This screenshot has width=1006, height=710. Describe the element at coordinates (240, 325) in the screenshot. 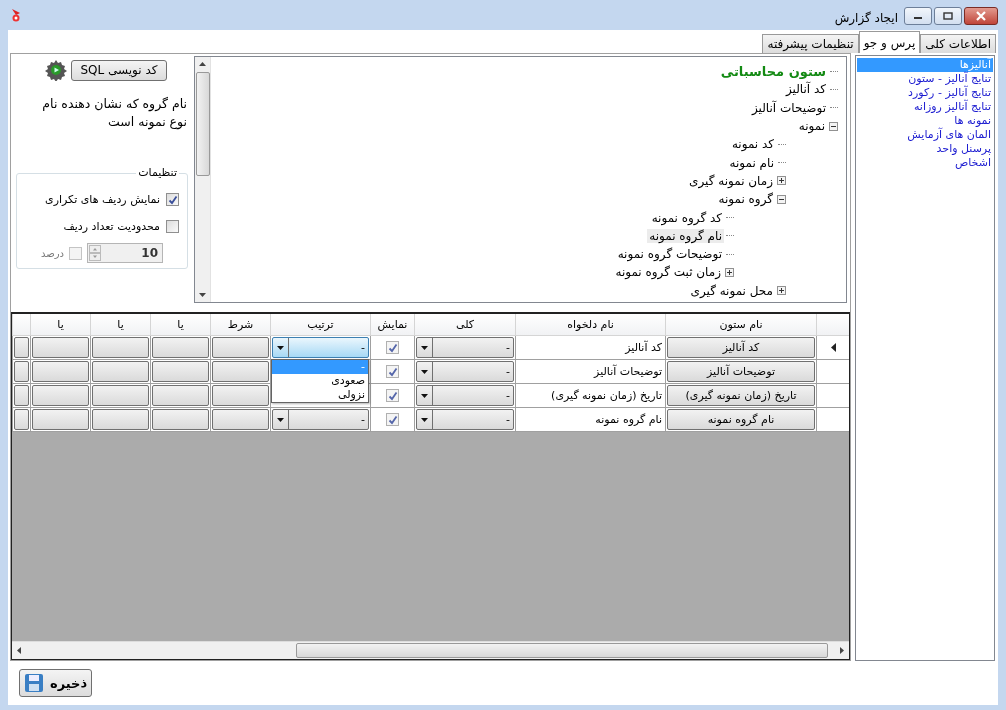

I see `column-header: شرط` at that location.